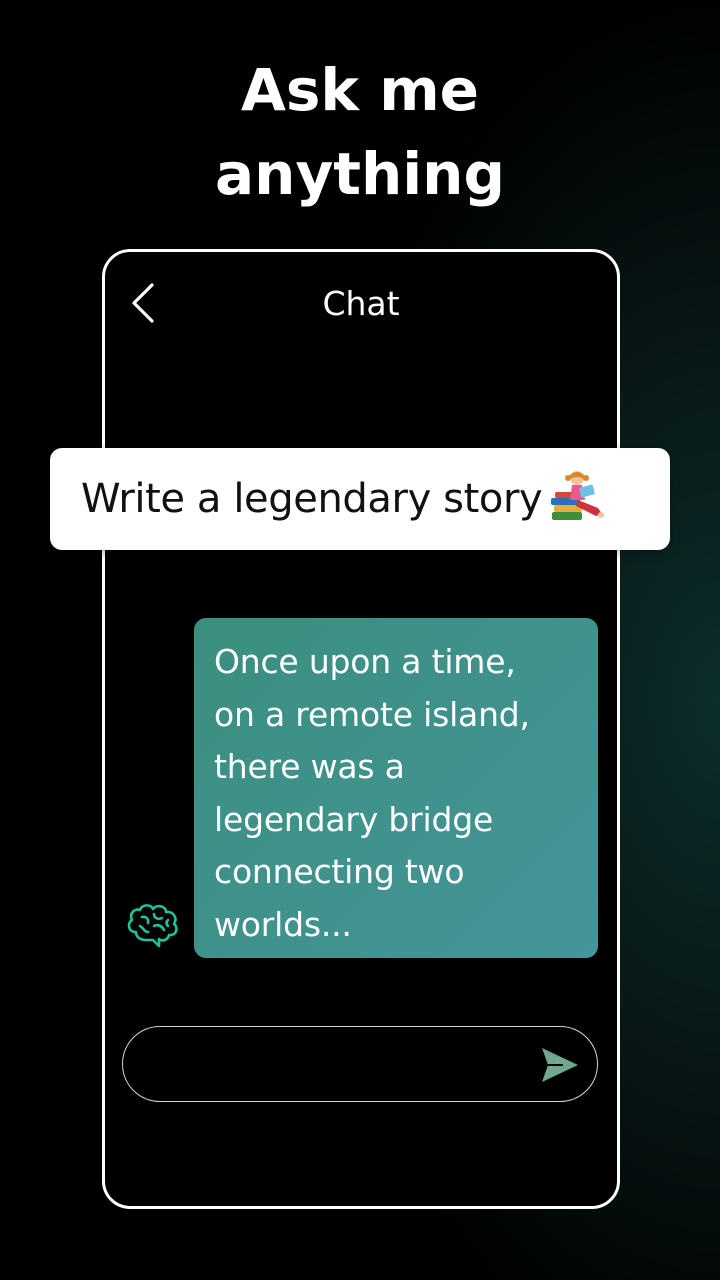  Describe the element at coordinates (339, 1064) in the screenshot. I see `message-input` at that location.